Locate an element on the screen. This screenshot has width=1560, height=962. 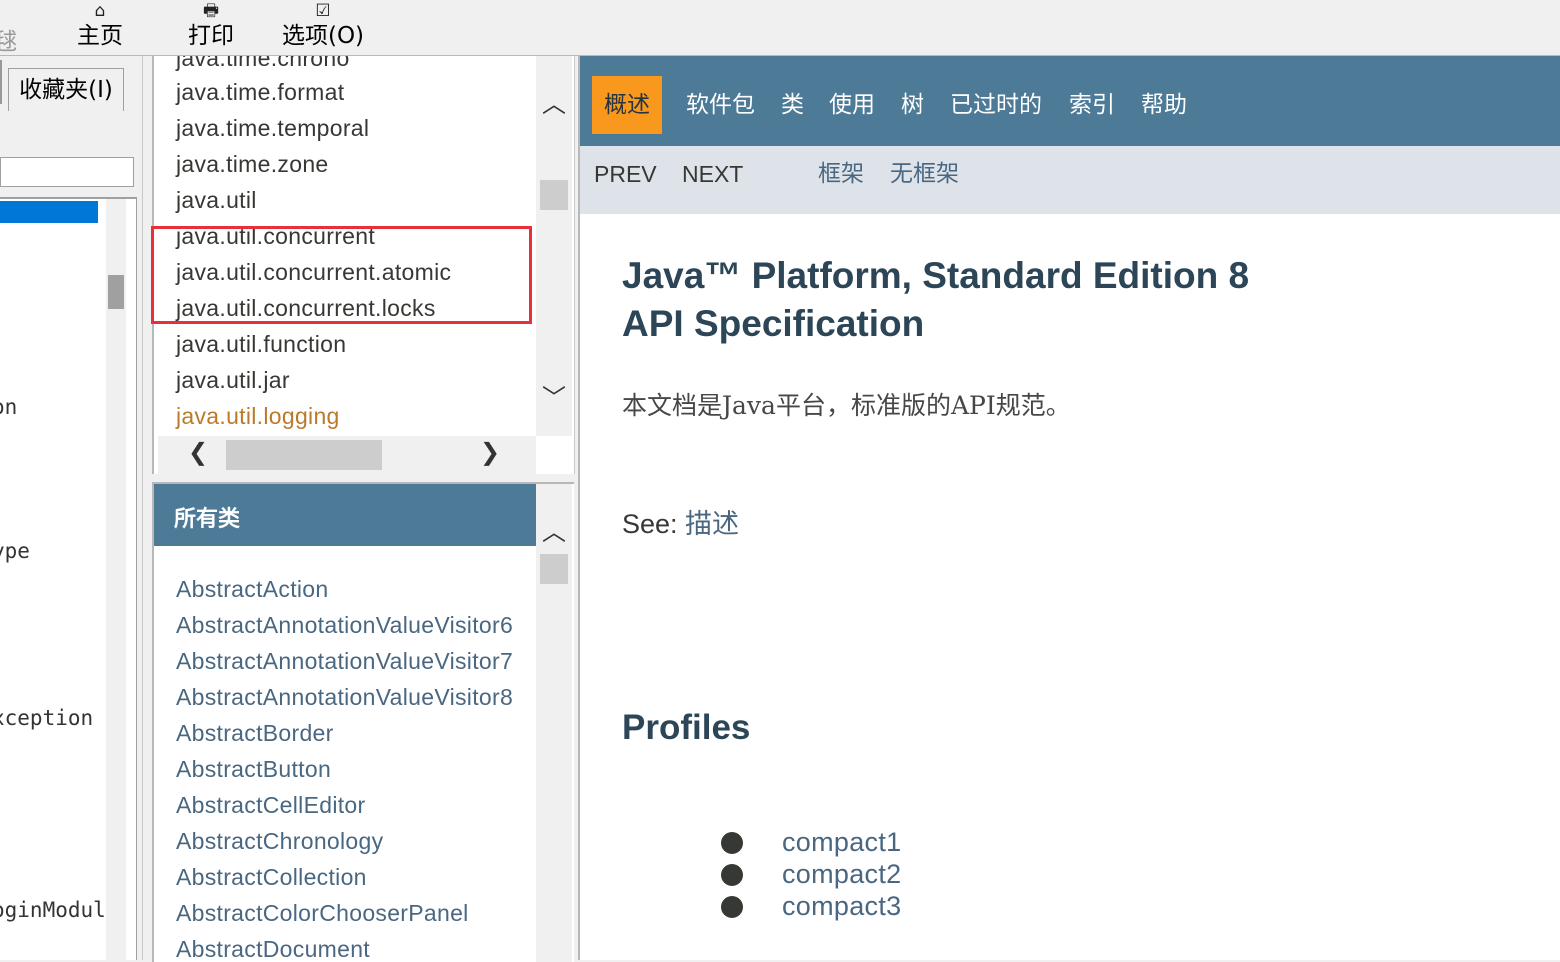
scroll-right-icon: ❯ is located at coordinates (490, 452).